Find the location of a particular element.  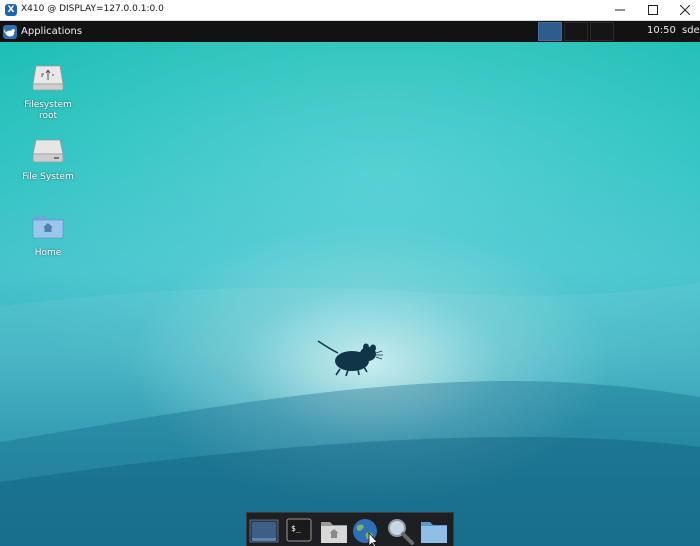

x410-icon: X is located at coordinates (11, 10).